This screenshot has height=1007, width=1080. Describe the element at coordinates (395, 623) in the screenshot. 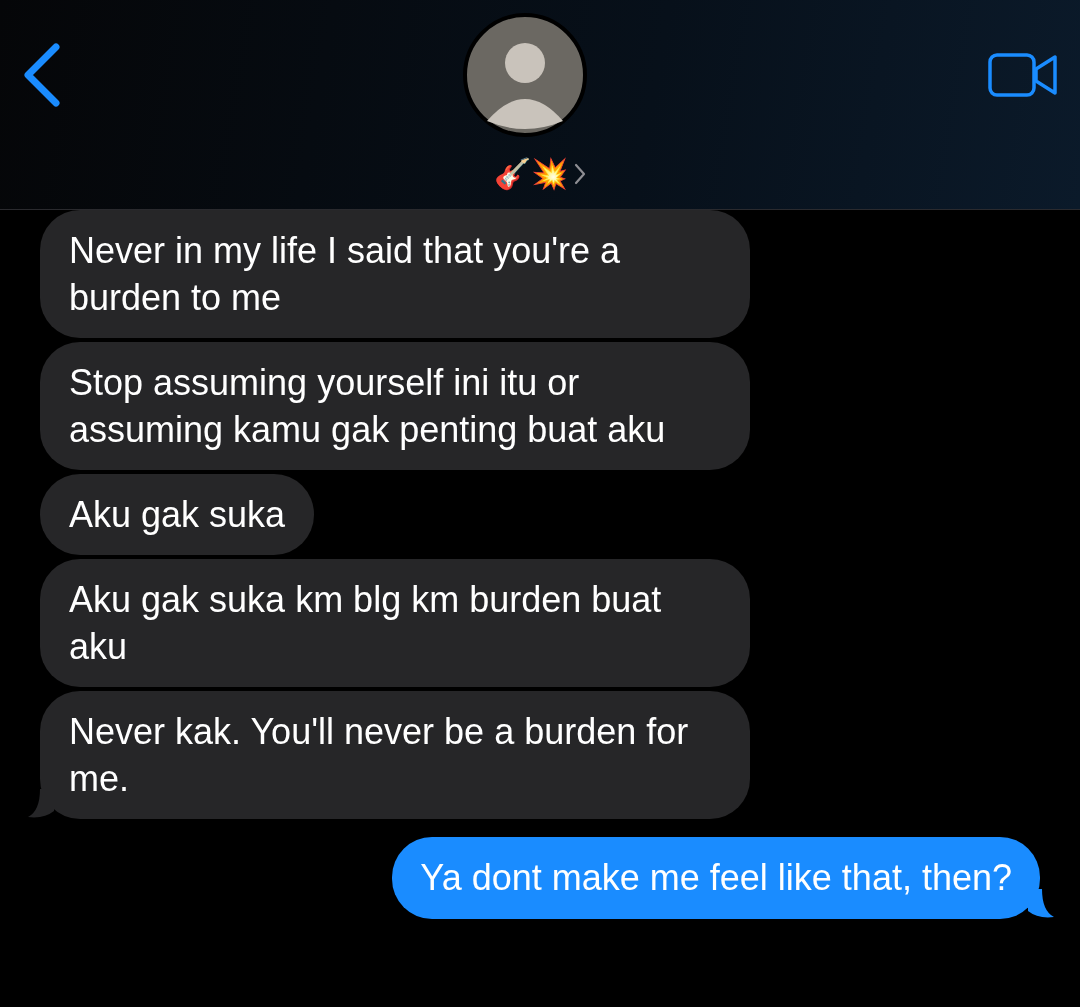

I see `message-bubble: Aku gak suka km blg km burden buat aku` at that location.